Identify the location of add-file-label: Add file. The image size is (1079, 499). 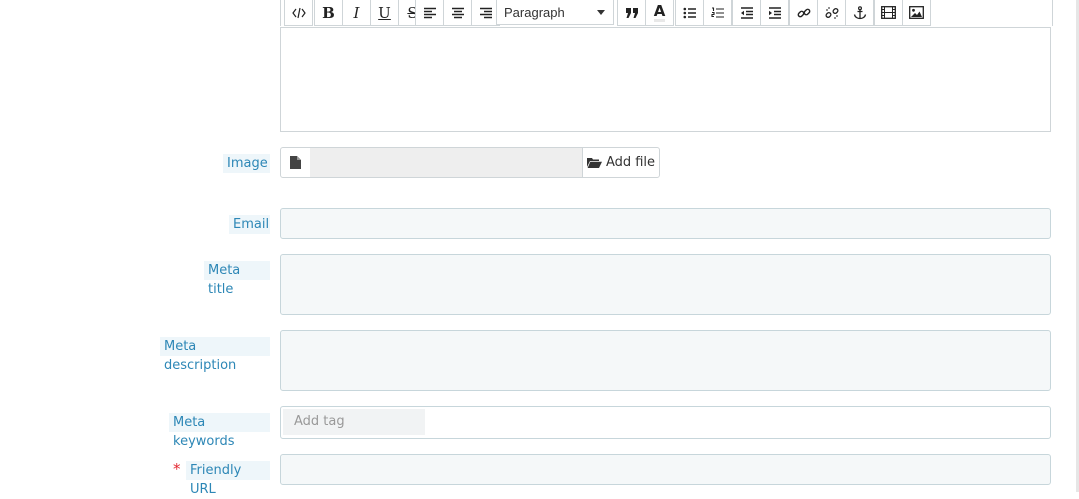
(630, 162).